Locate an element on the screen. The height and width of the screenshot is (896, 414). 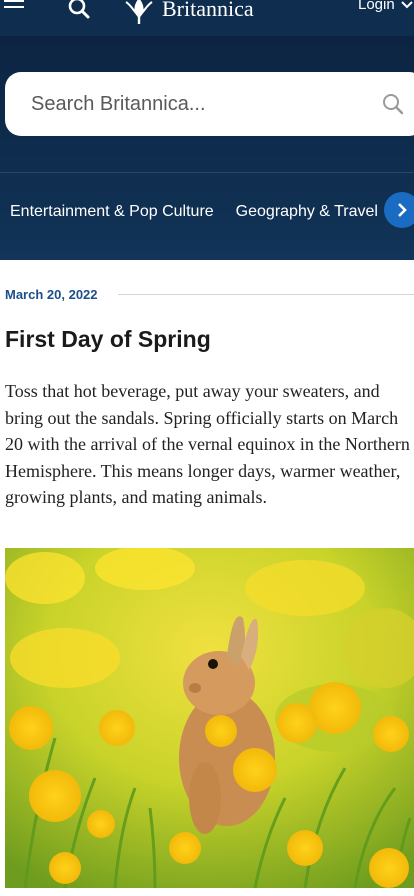
logo-text: Britannica is located at coordinates (208, 10).